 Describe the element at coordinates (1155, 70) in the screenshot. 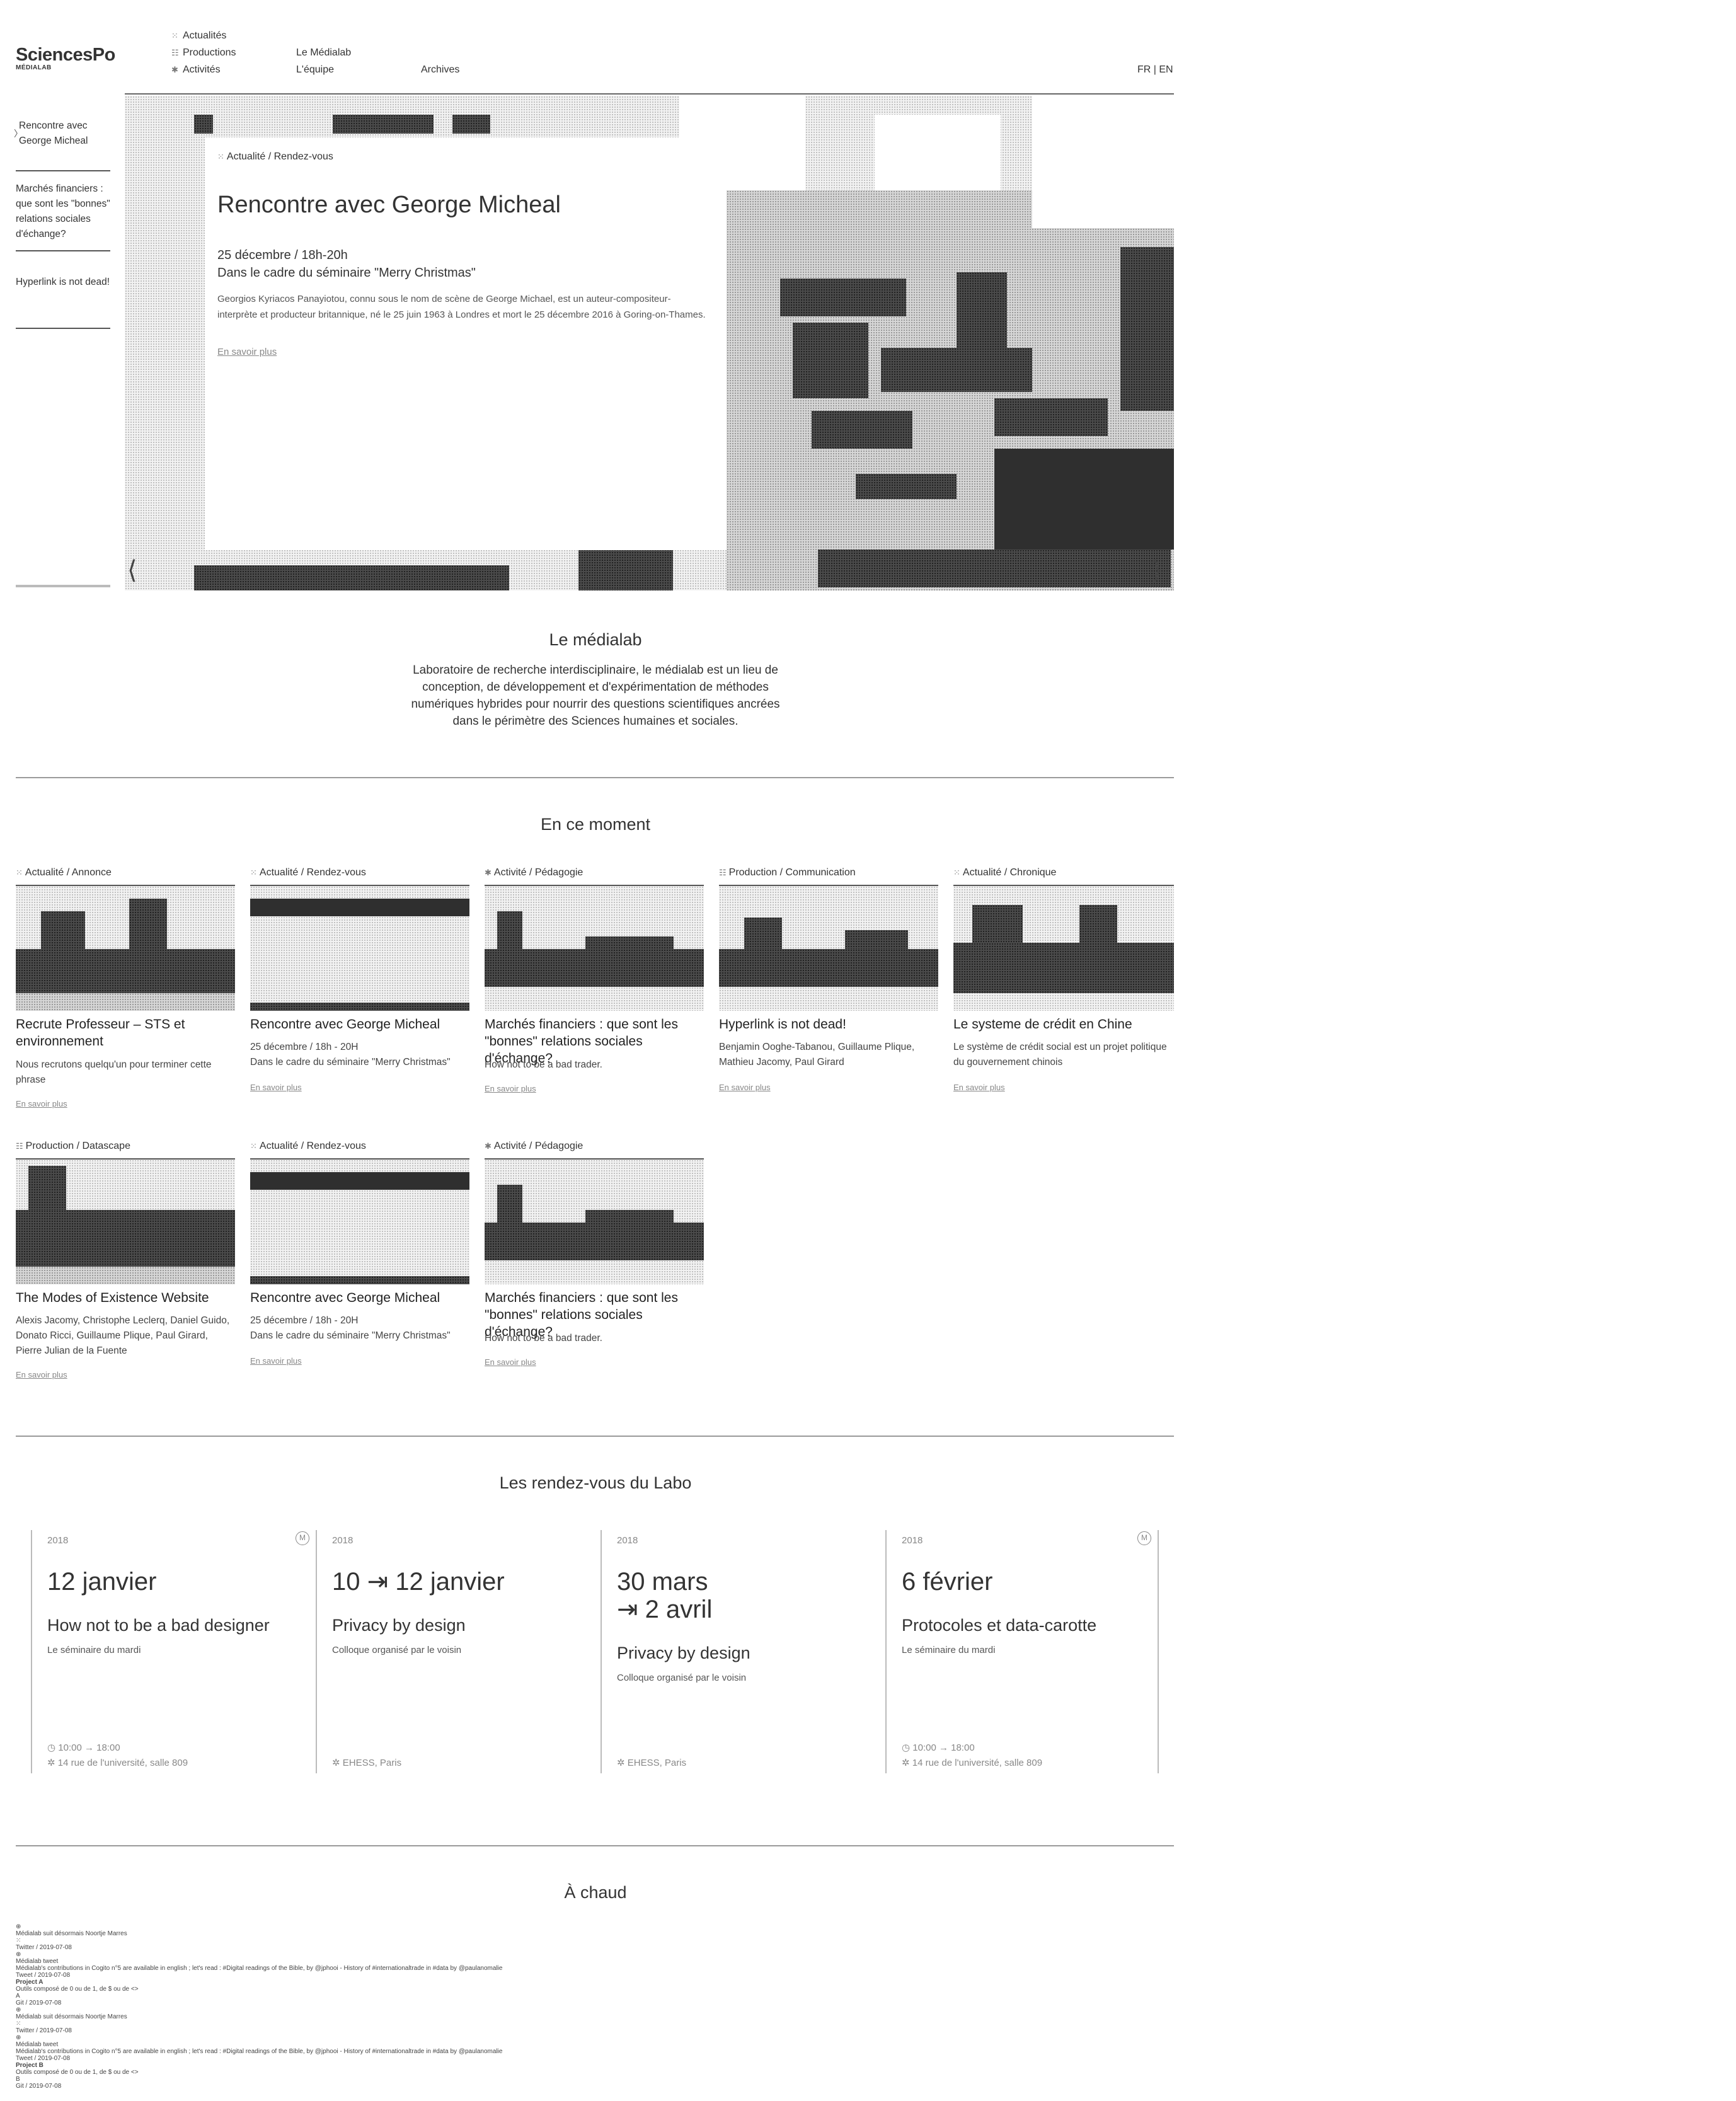

I see `language-switch: FR | EN` at that location.